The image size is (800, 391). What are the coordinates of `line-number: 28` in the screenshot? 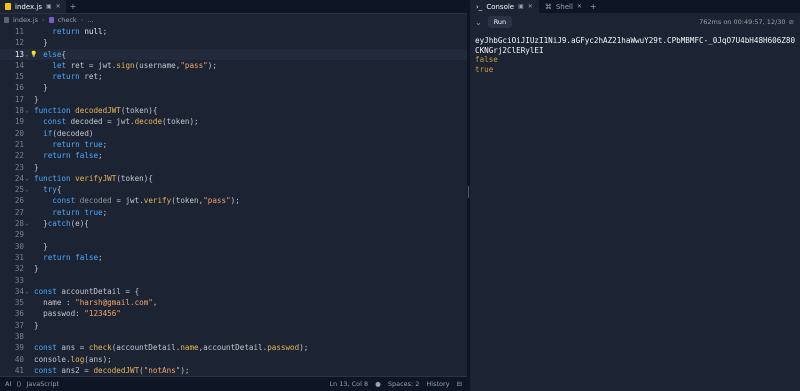 It's located at (19, 224).